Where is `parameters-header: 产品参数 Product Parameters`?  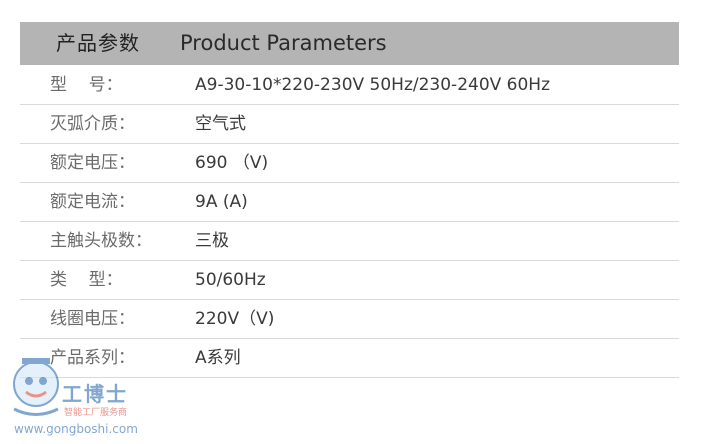
parameters-header: 产品参数 Product Parameters is located at coordinates (349, 43).